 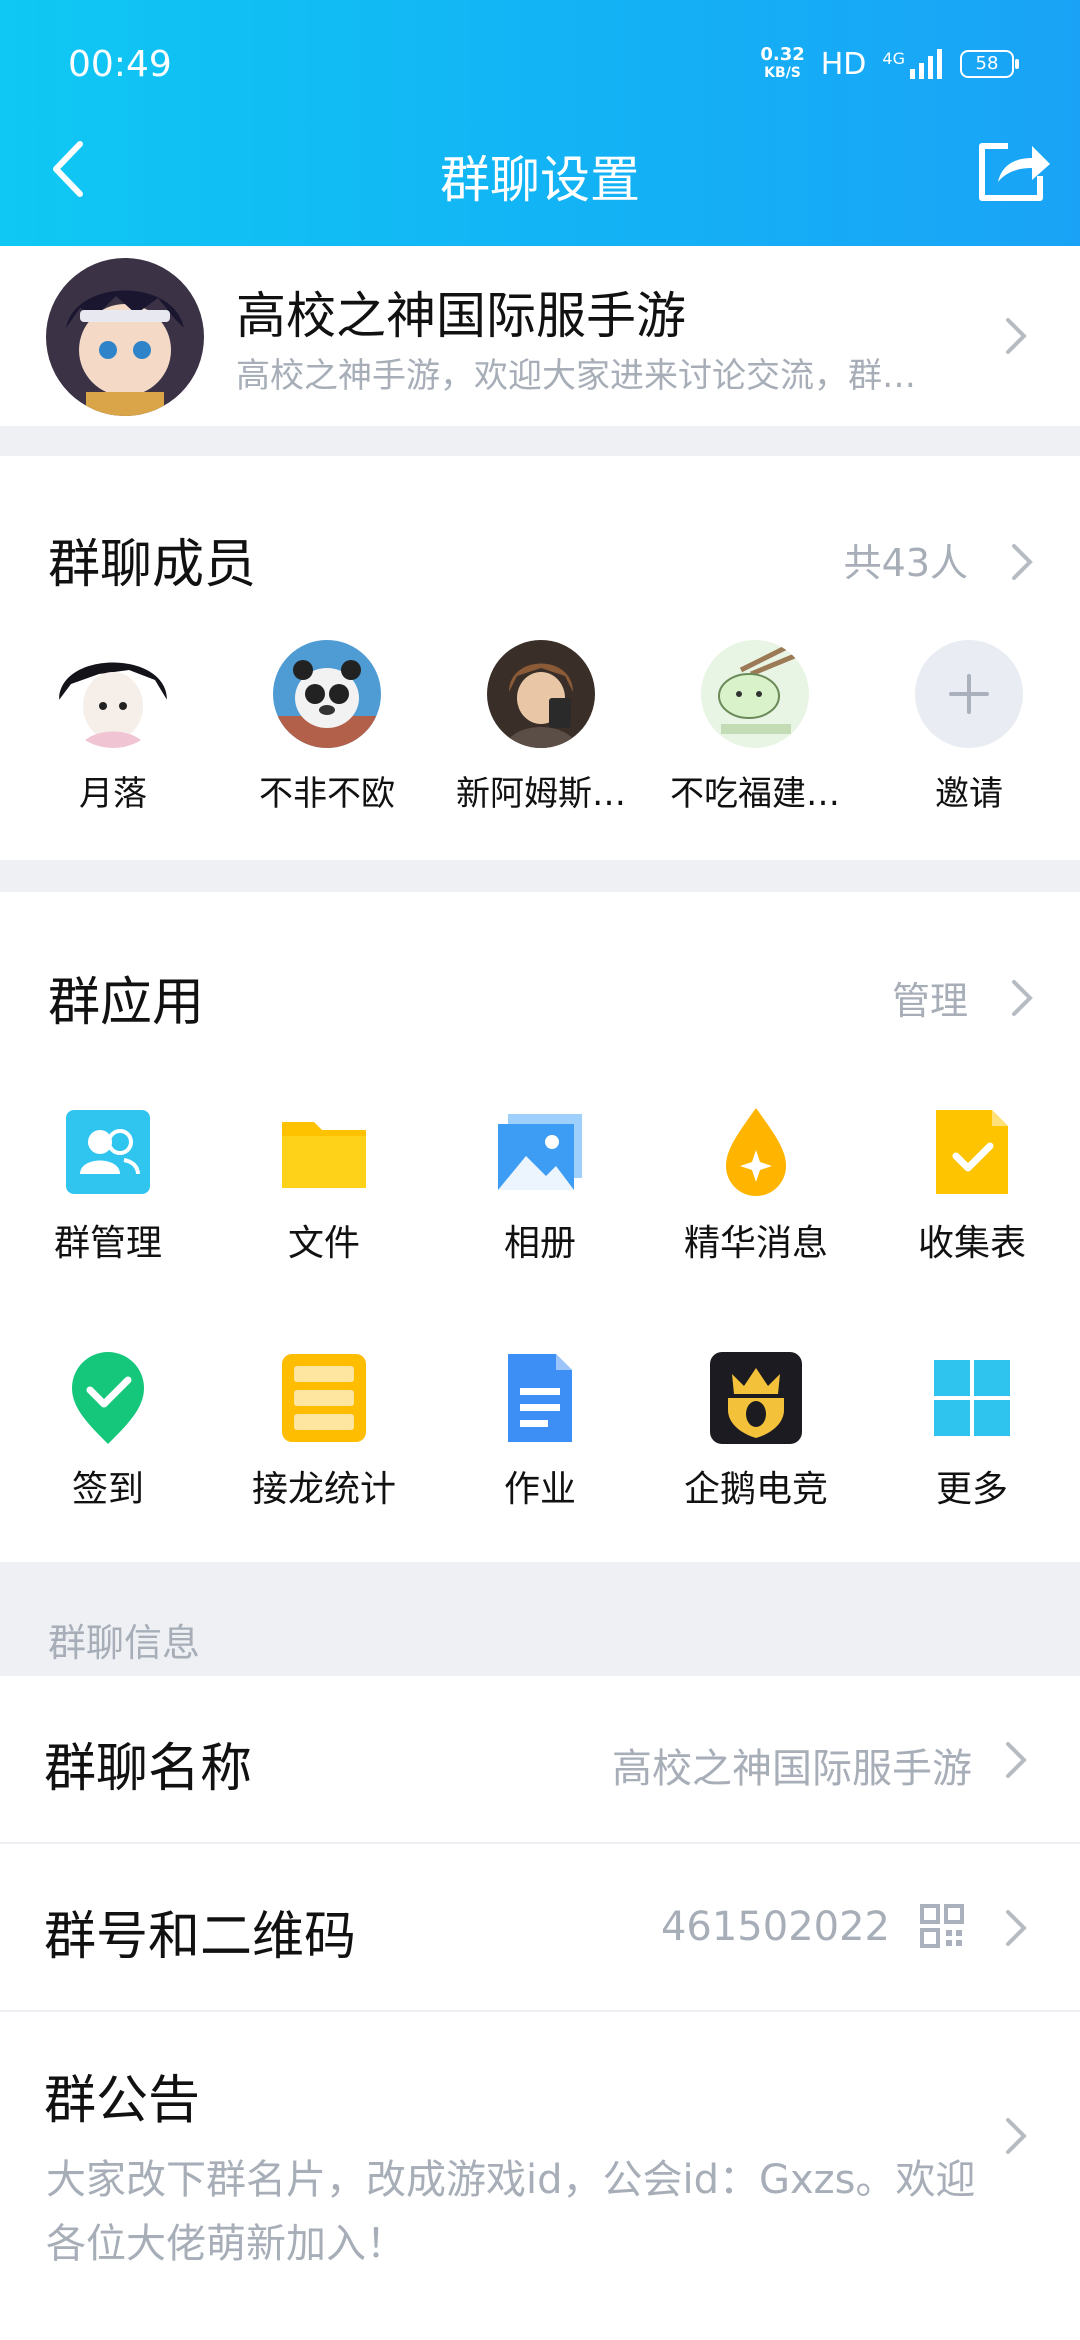 What do you see at coordinates (913, 64) in the screenshot?
I see `signal-icon: 4G` at bounding box center [913, 64].